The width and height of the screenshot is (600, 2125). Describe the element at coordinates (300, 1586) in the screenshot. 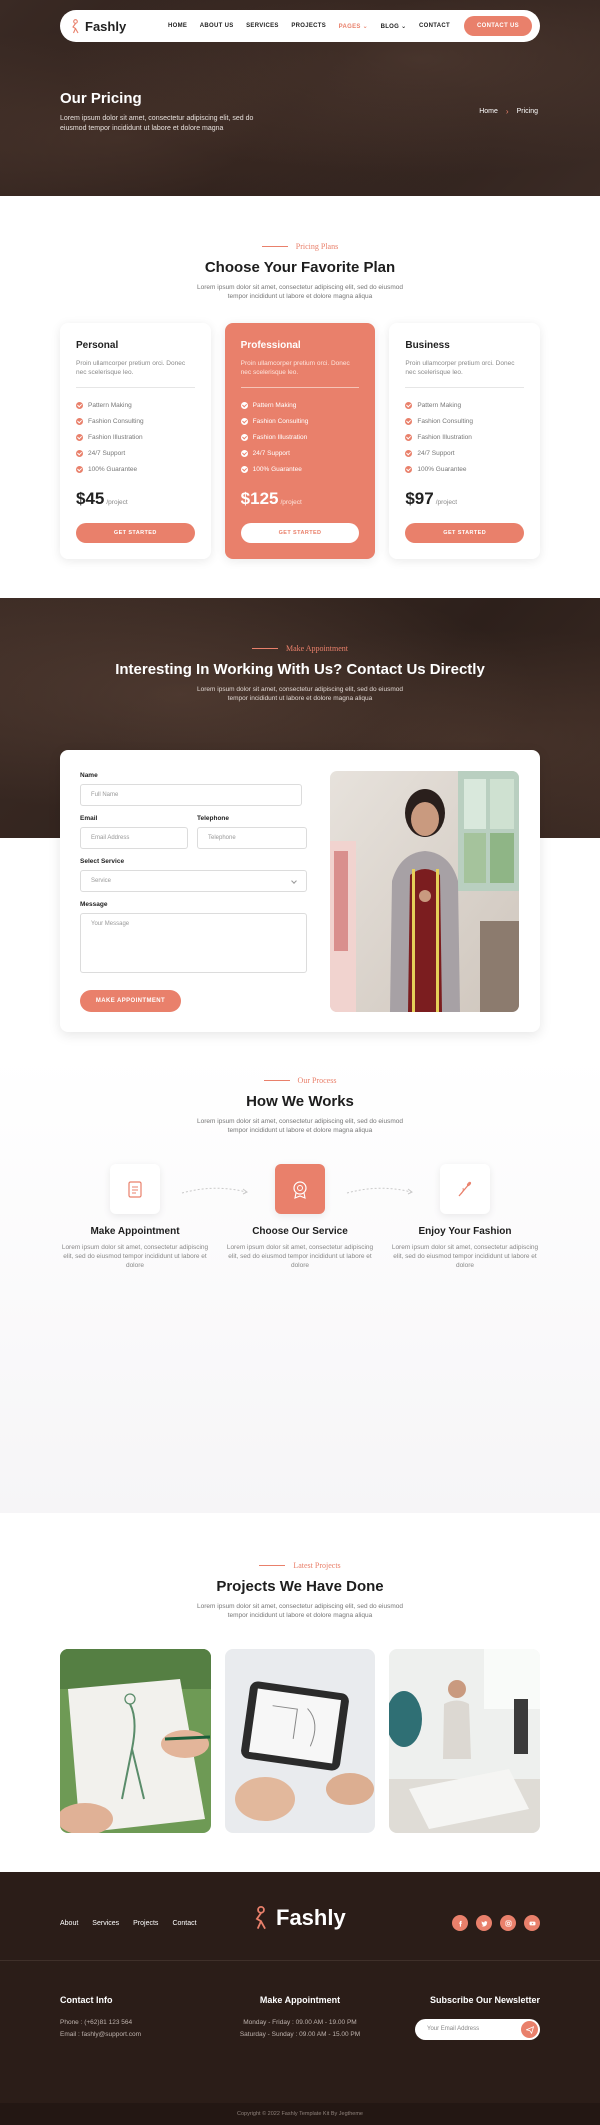

I see `projects-title: Projects We Have Done` at that location.